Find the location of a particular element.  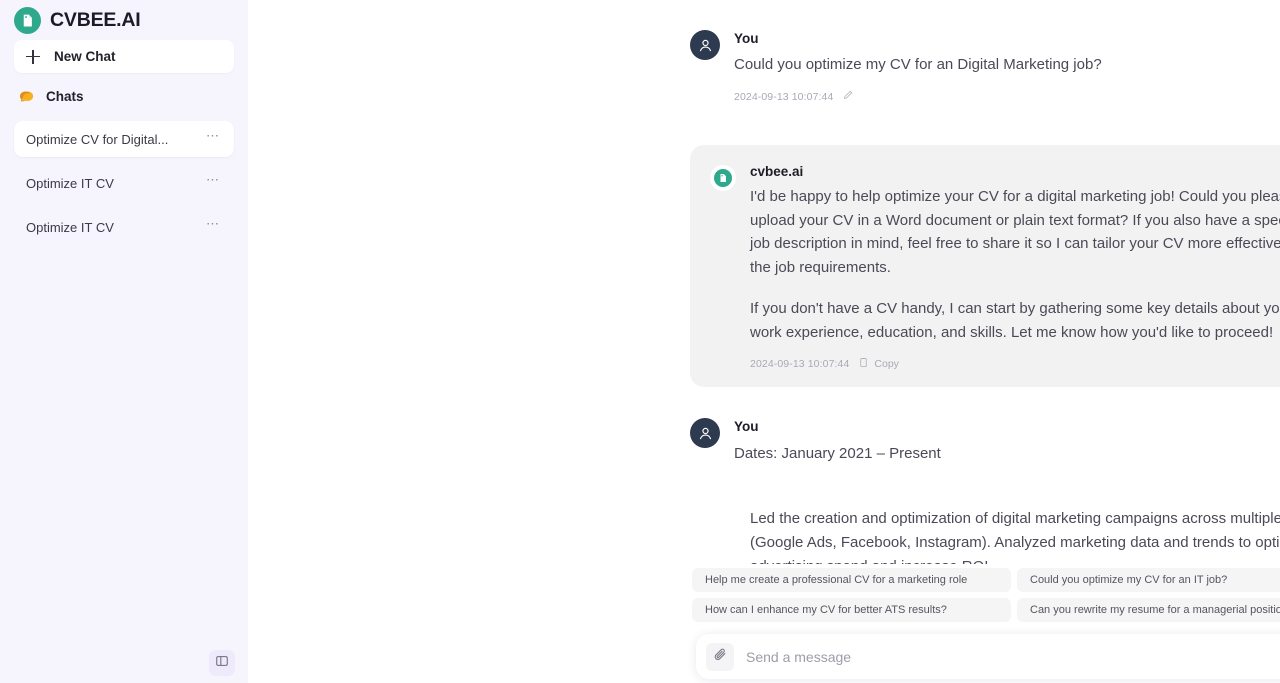

chat-list-item-1: Optimize IT CV ⋯ is located at coordinates (124, 183).